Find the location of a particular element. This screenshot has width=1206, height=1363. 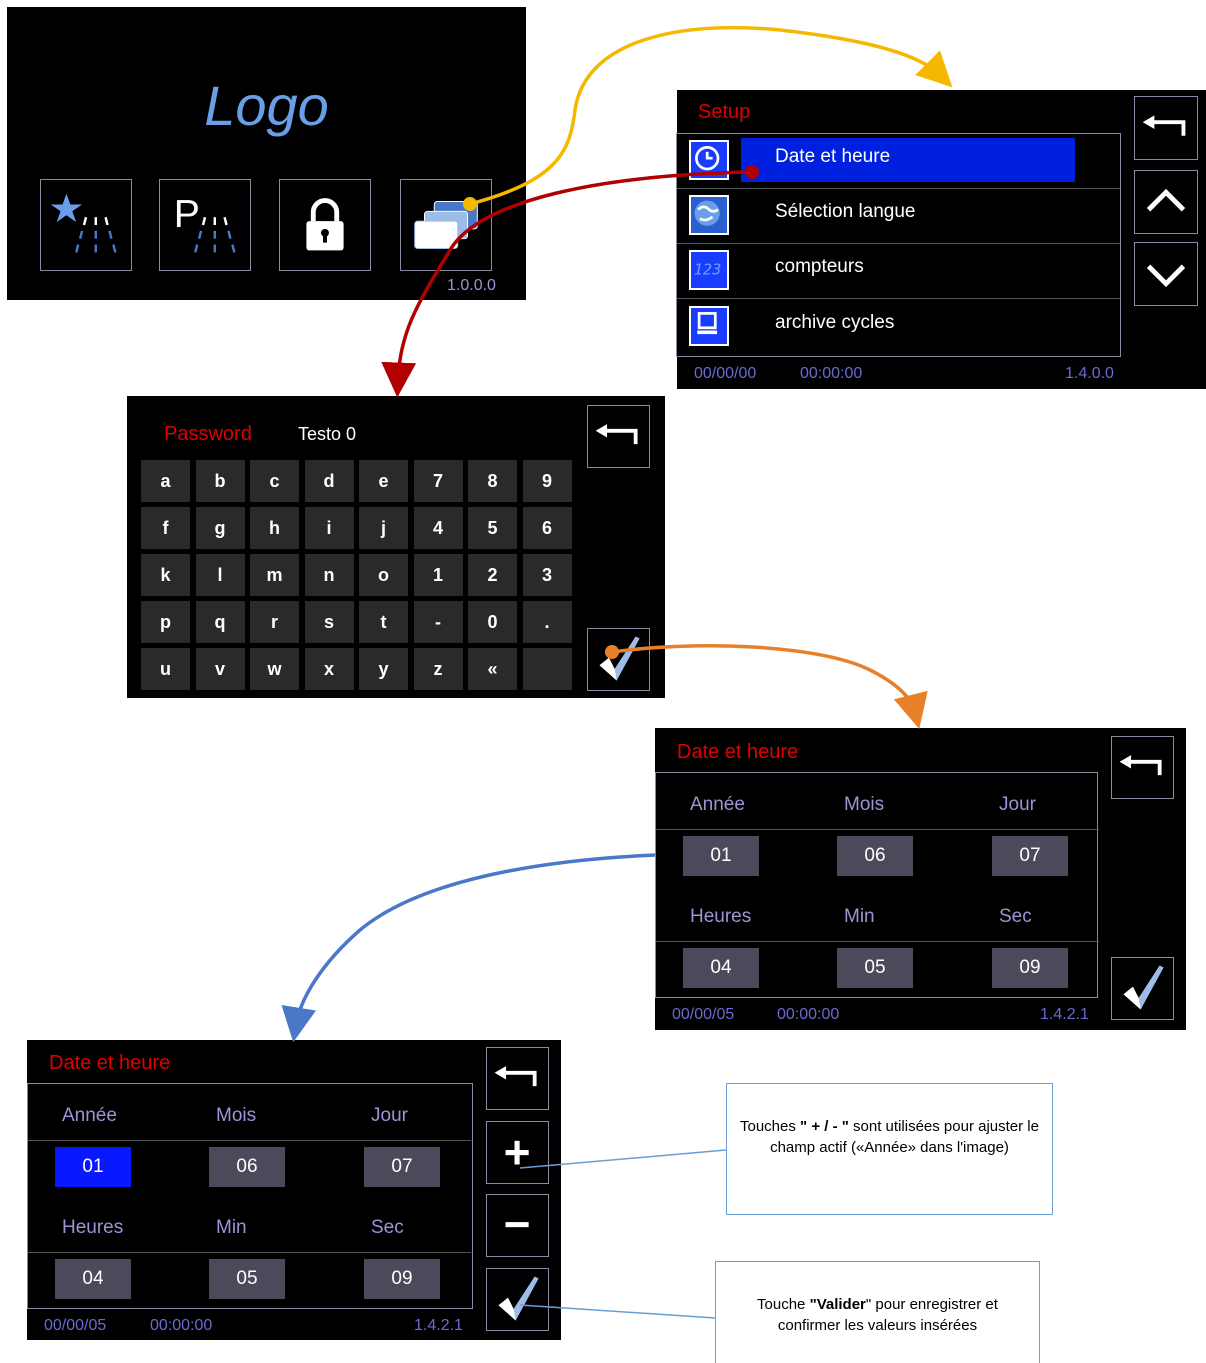

chevron-down-icon is located at coordinates (1166, 276).